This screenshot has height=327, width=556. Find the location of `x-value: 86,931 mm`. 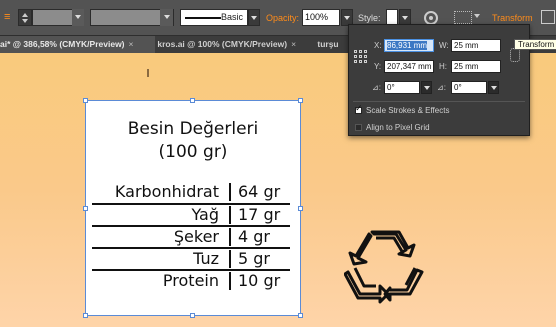

x-value: 86,931 mm is located at coordinates (407, 45).